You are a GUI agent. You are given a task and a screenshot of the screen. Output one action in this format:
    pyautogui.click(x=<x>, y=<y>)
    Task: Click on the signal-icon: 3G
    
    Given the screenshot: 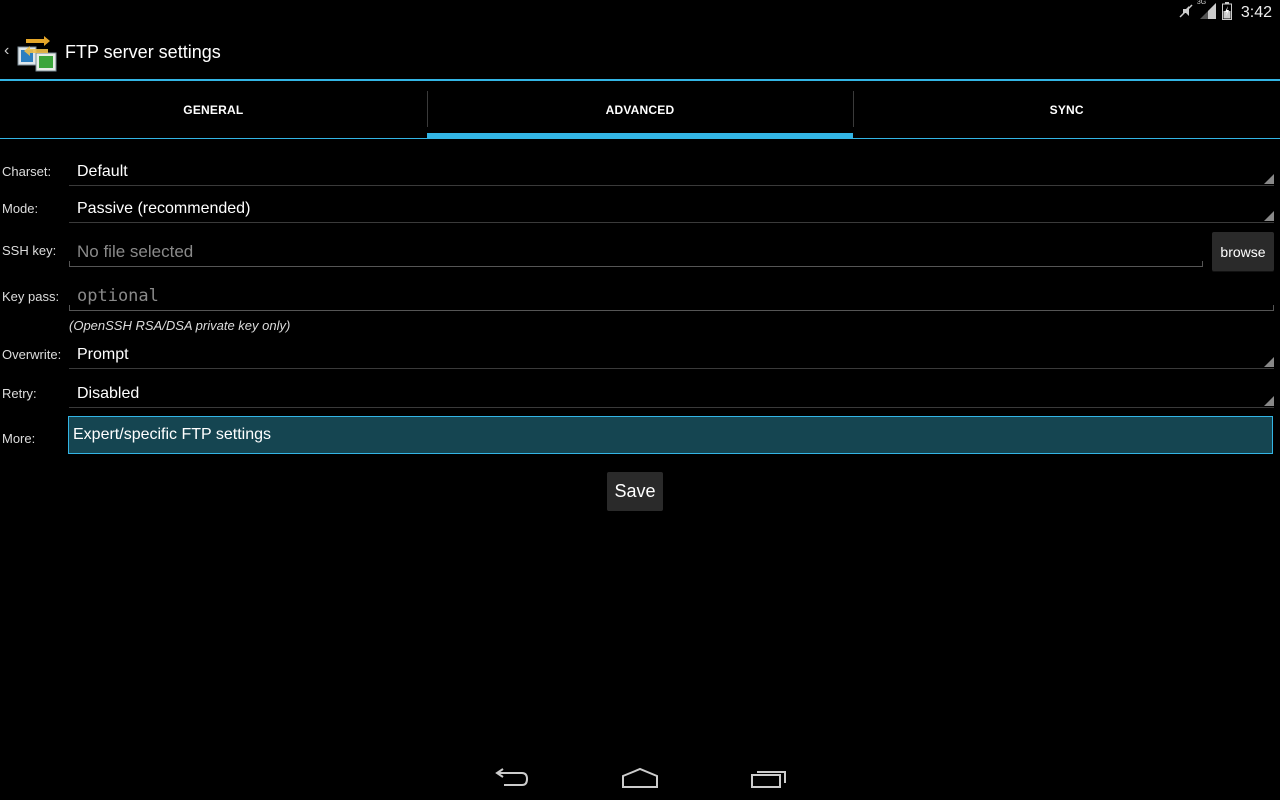 What is the action you would take?
    pyautogui.click(x=1206, y=12)
    